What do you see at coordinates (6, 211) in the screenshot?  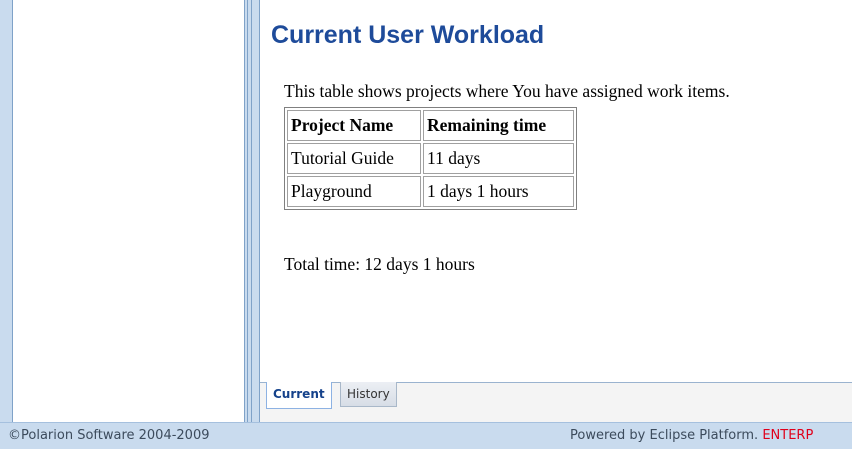 I see `left-frame-strip` at bounding box center [6, 211].